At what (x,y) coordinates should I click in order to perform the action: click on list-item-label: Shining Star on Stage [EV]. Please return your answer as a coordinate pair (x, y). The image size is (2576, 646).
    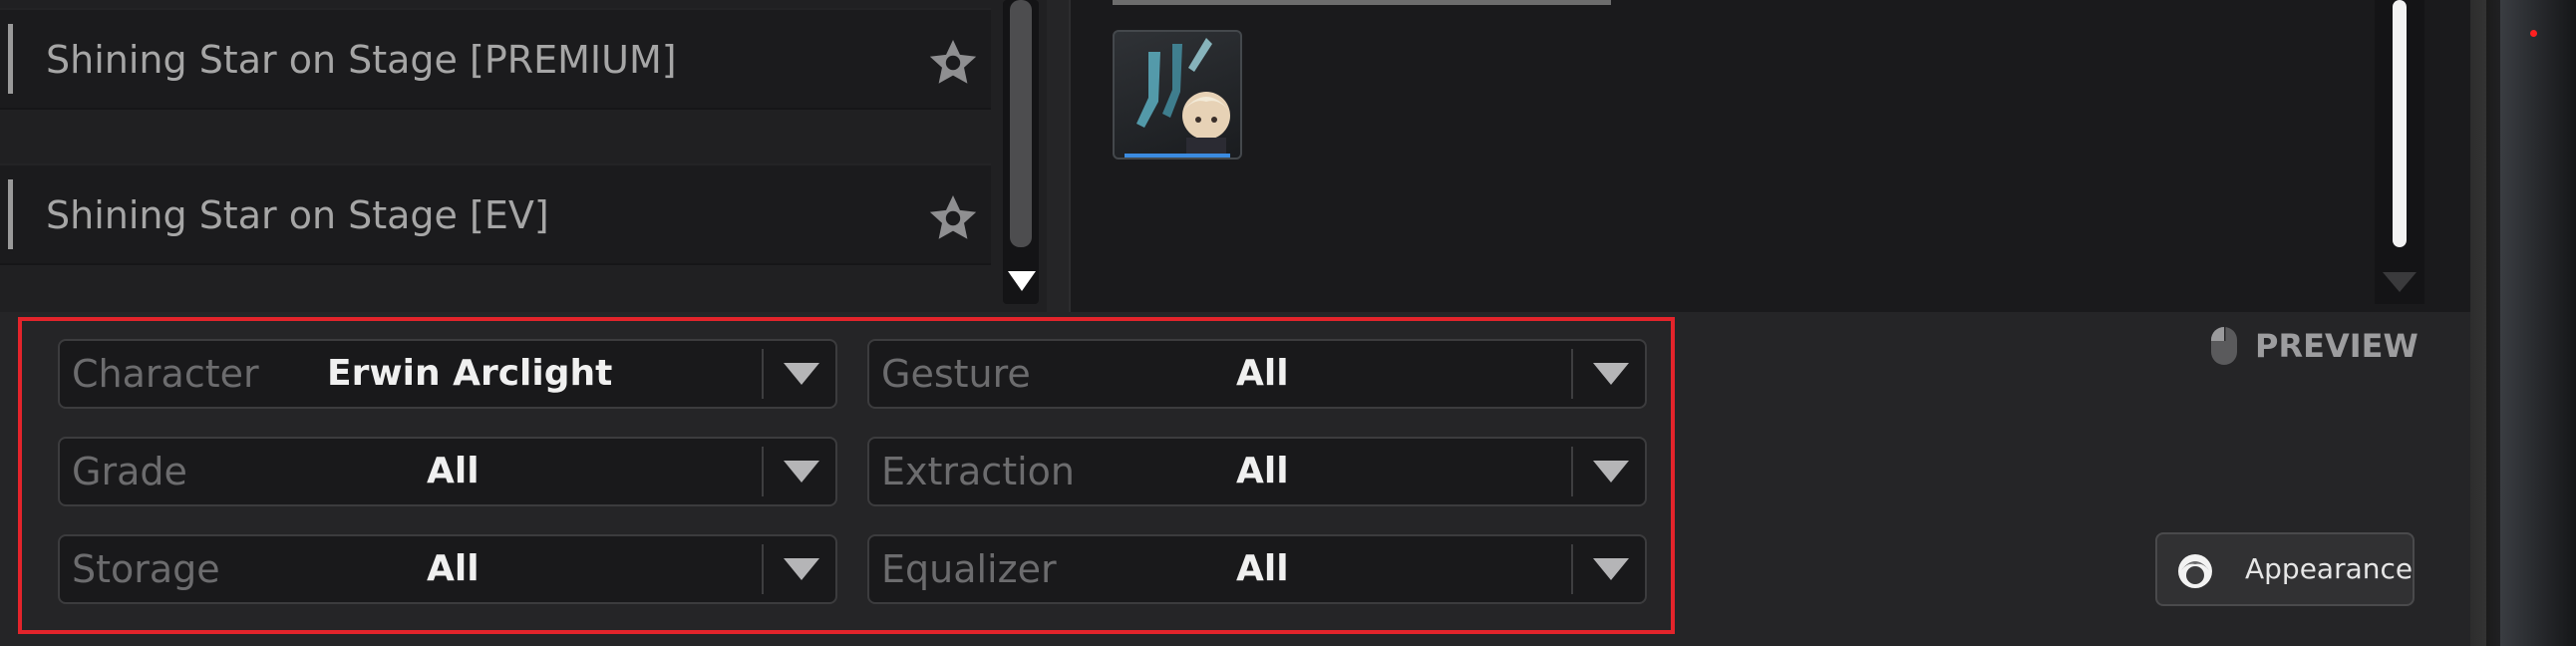
    Looking at the image, I should click on (297, 215).